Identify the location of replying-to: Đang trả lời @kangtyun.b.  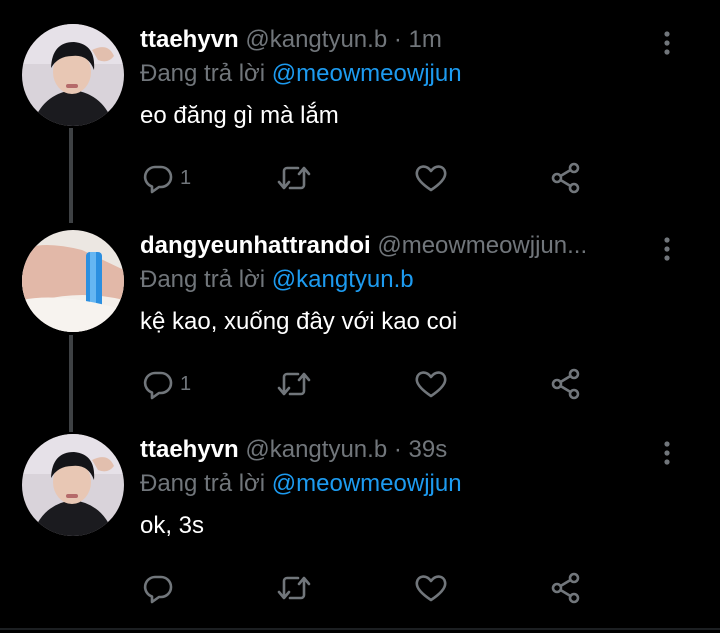
(277, 280).